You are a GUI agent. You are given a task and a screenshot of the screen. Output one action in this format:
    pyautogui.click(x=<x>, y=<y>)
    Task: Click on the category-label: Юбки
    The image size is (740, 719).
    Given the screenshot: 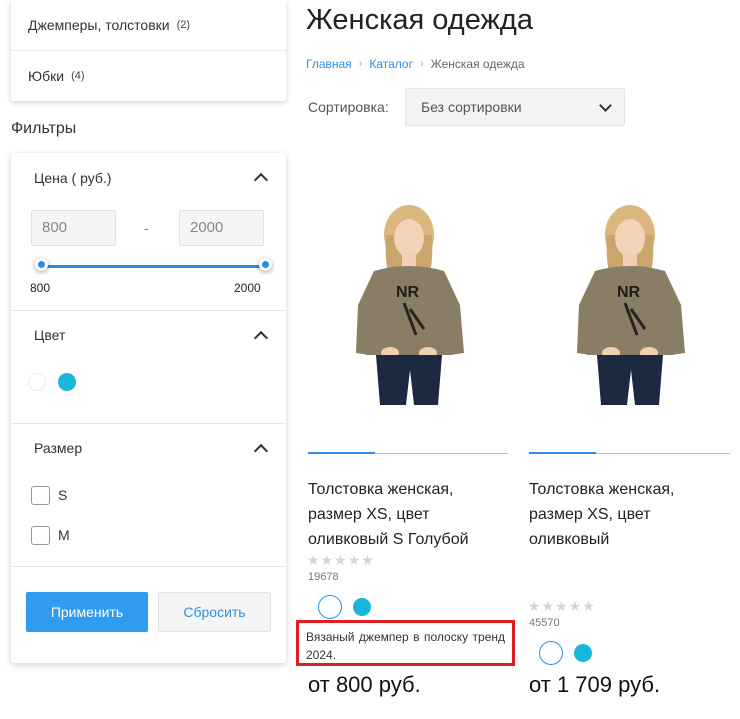 What is the action you would take?
    pyautogui.click(x=46, y=76)
    